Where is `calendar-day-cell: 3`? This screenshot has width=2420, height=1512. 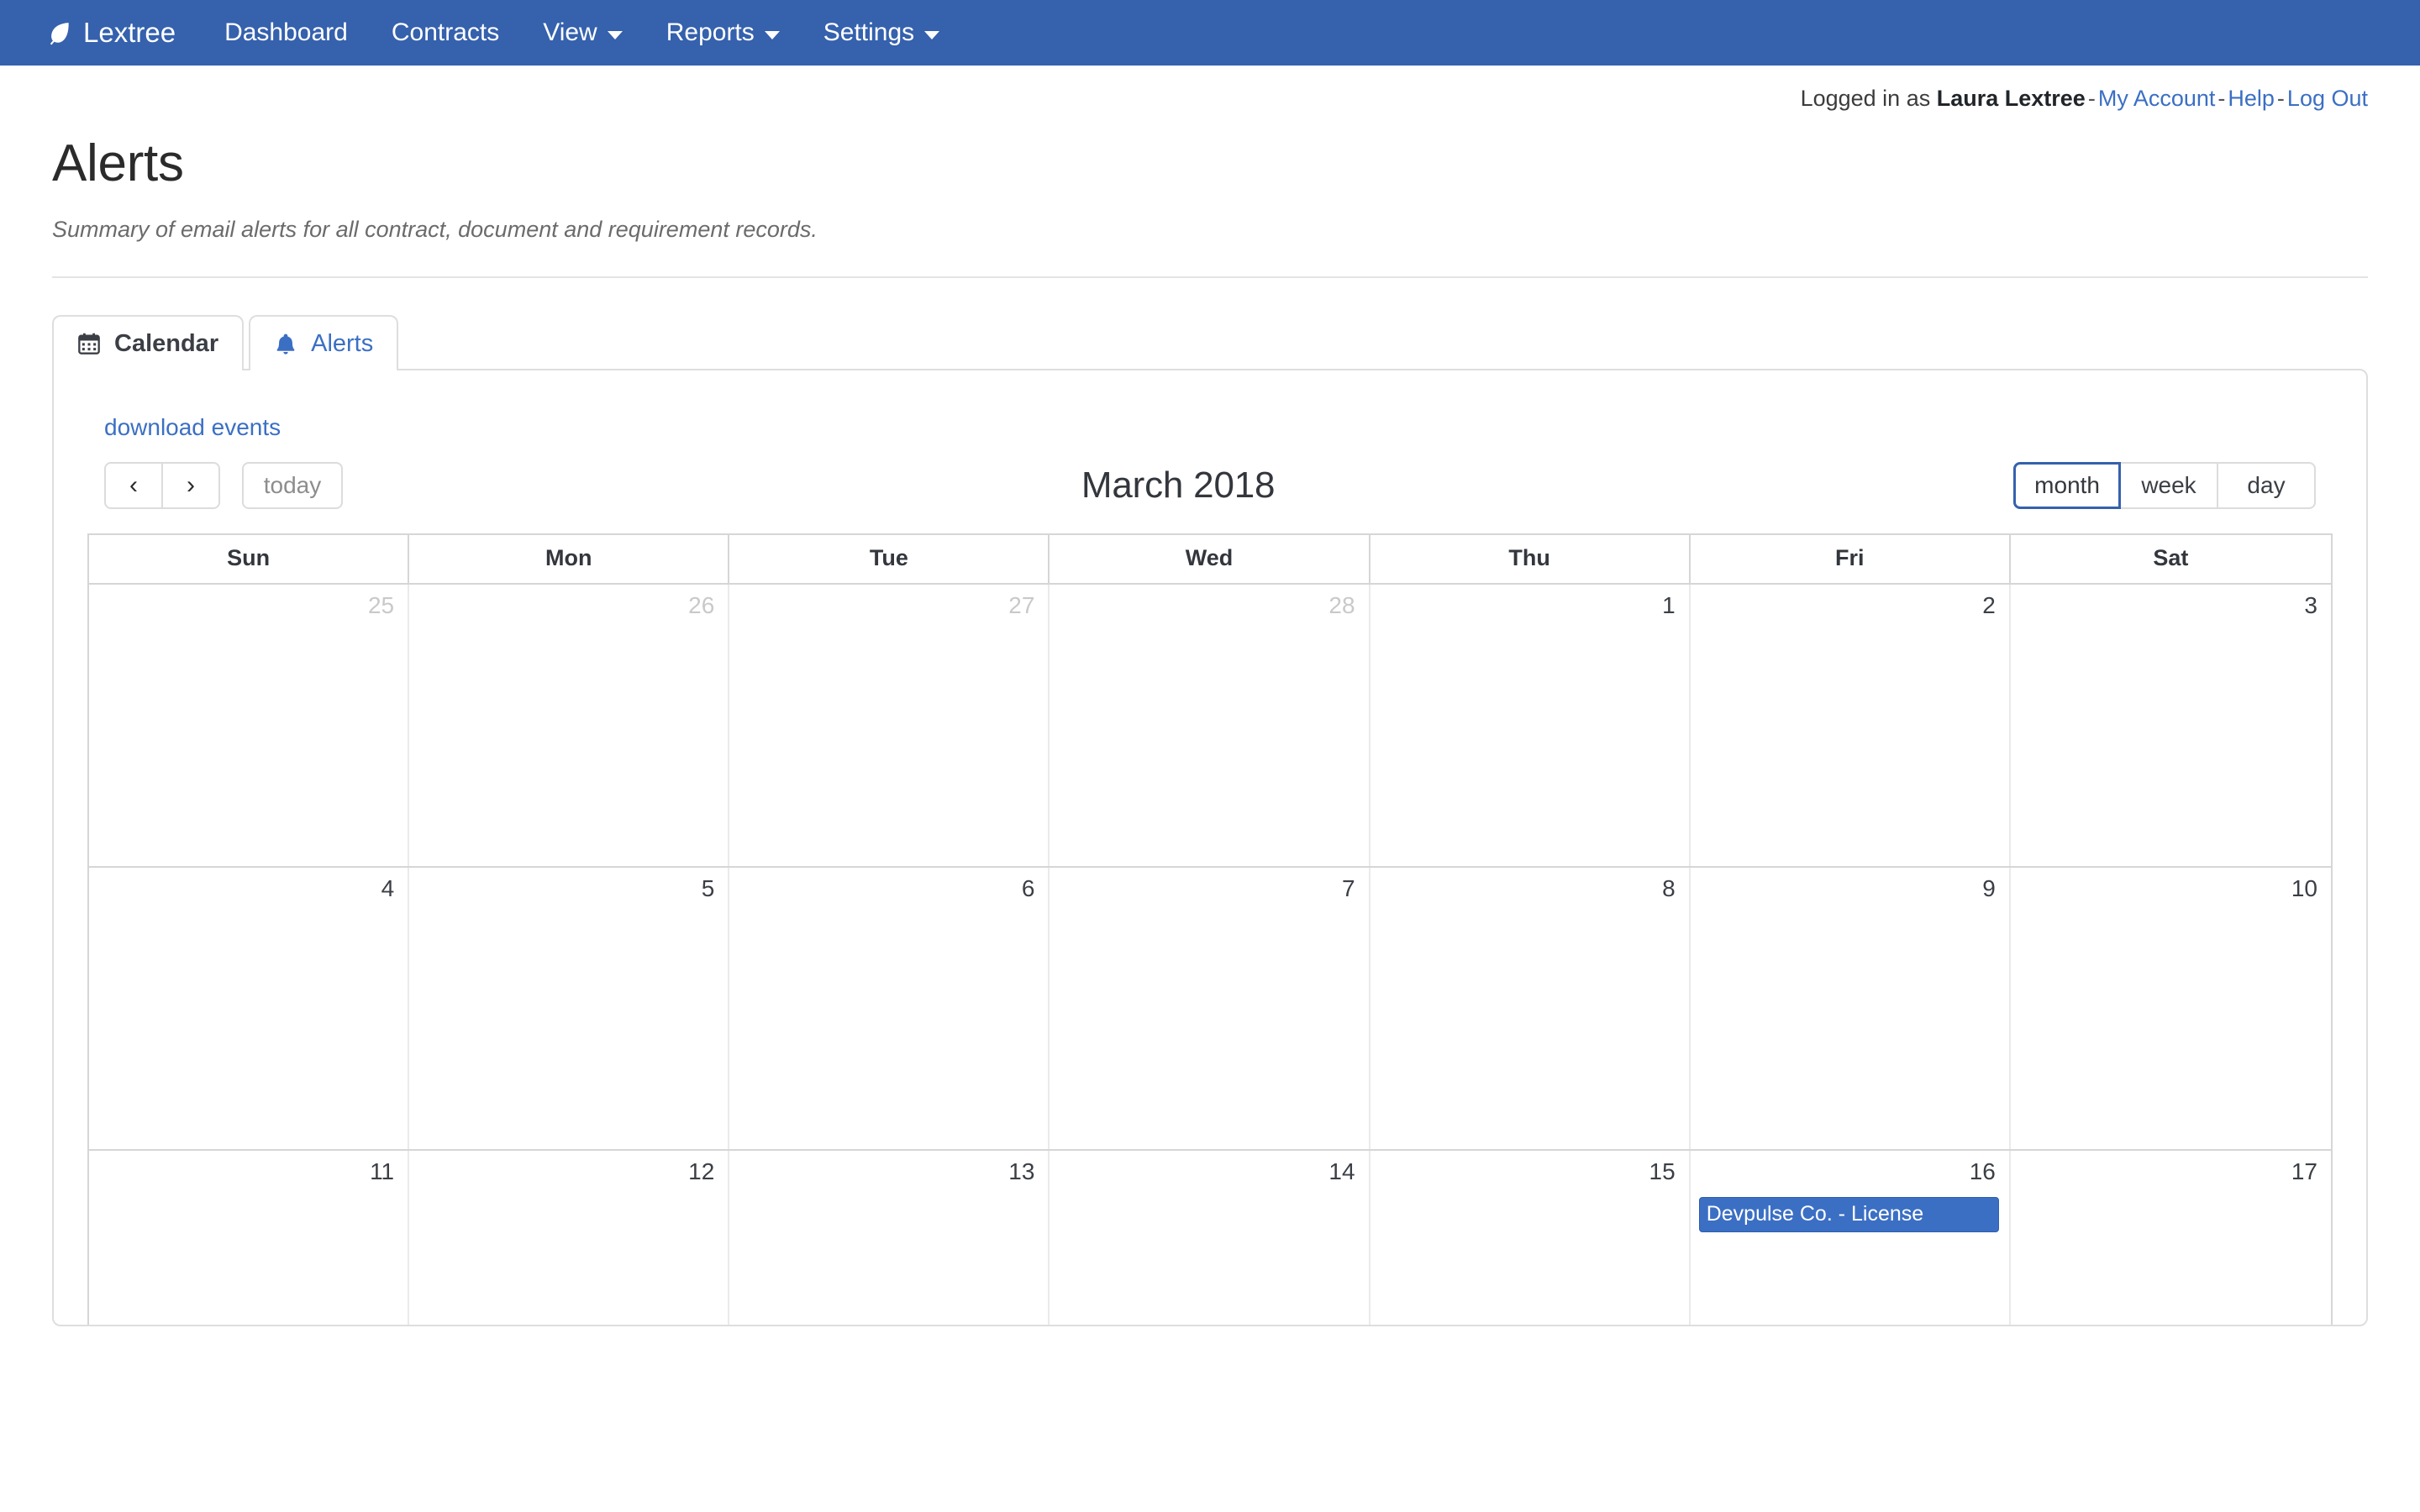
calendar-day-cell: 3 is located at coordinates (2171, 725).